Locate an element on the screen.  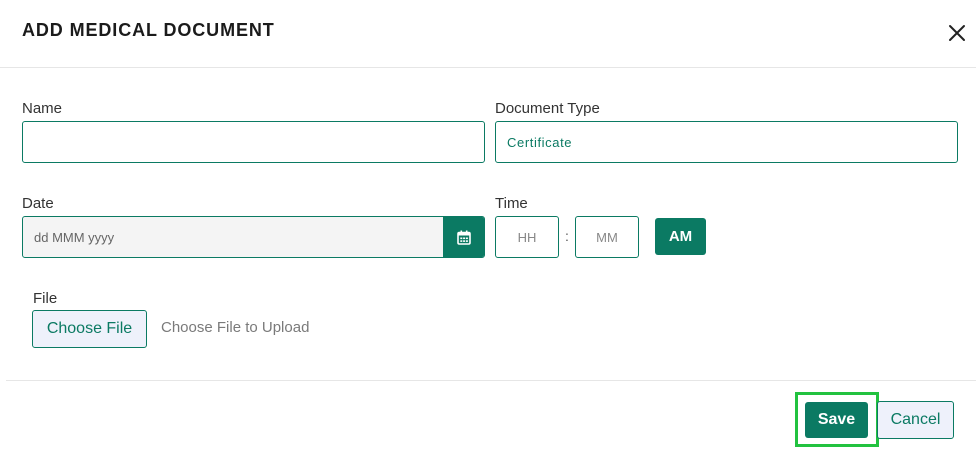
close-icon is located at coordinates (957, 33).